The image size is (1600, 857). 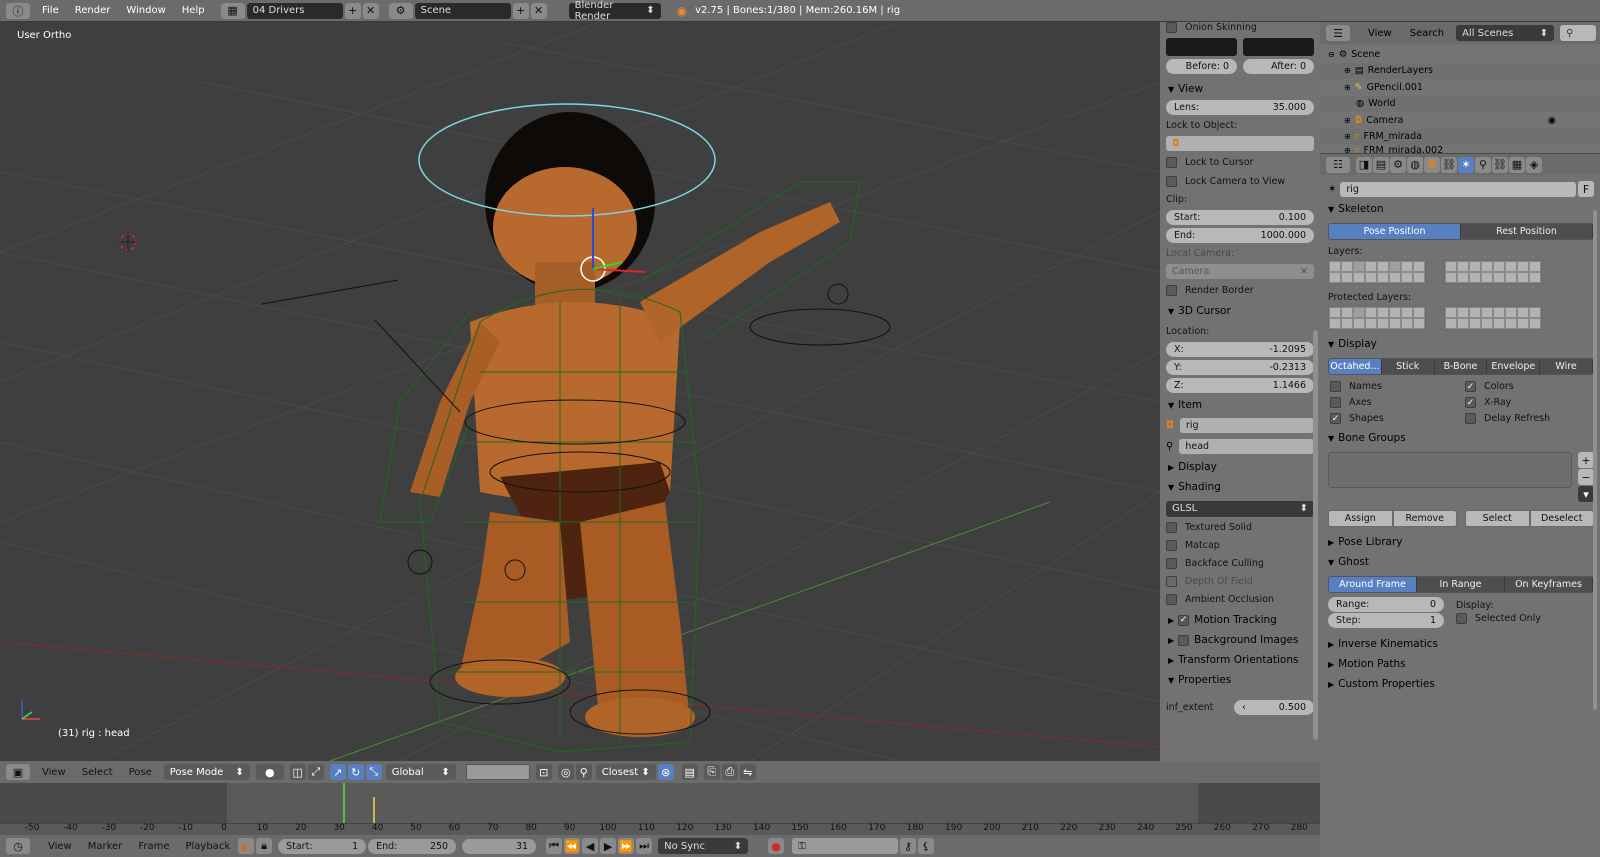 I want to click on layout-selector: 04 Drivers, so click(x=294, y=10).